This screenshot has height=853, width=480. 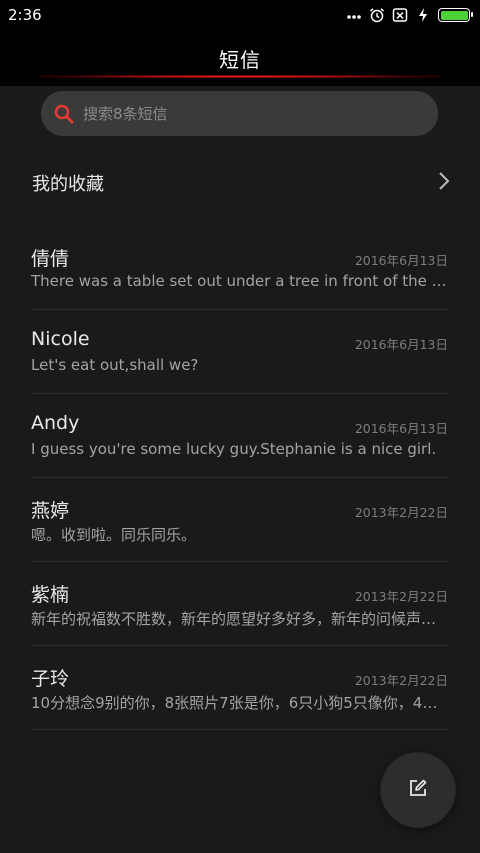 What do you see at coordinates (50, 259) in the screenshot?
I see `contact-name: 倩倩` at bounding box center [50, 259].